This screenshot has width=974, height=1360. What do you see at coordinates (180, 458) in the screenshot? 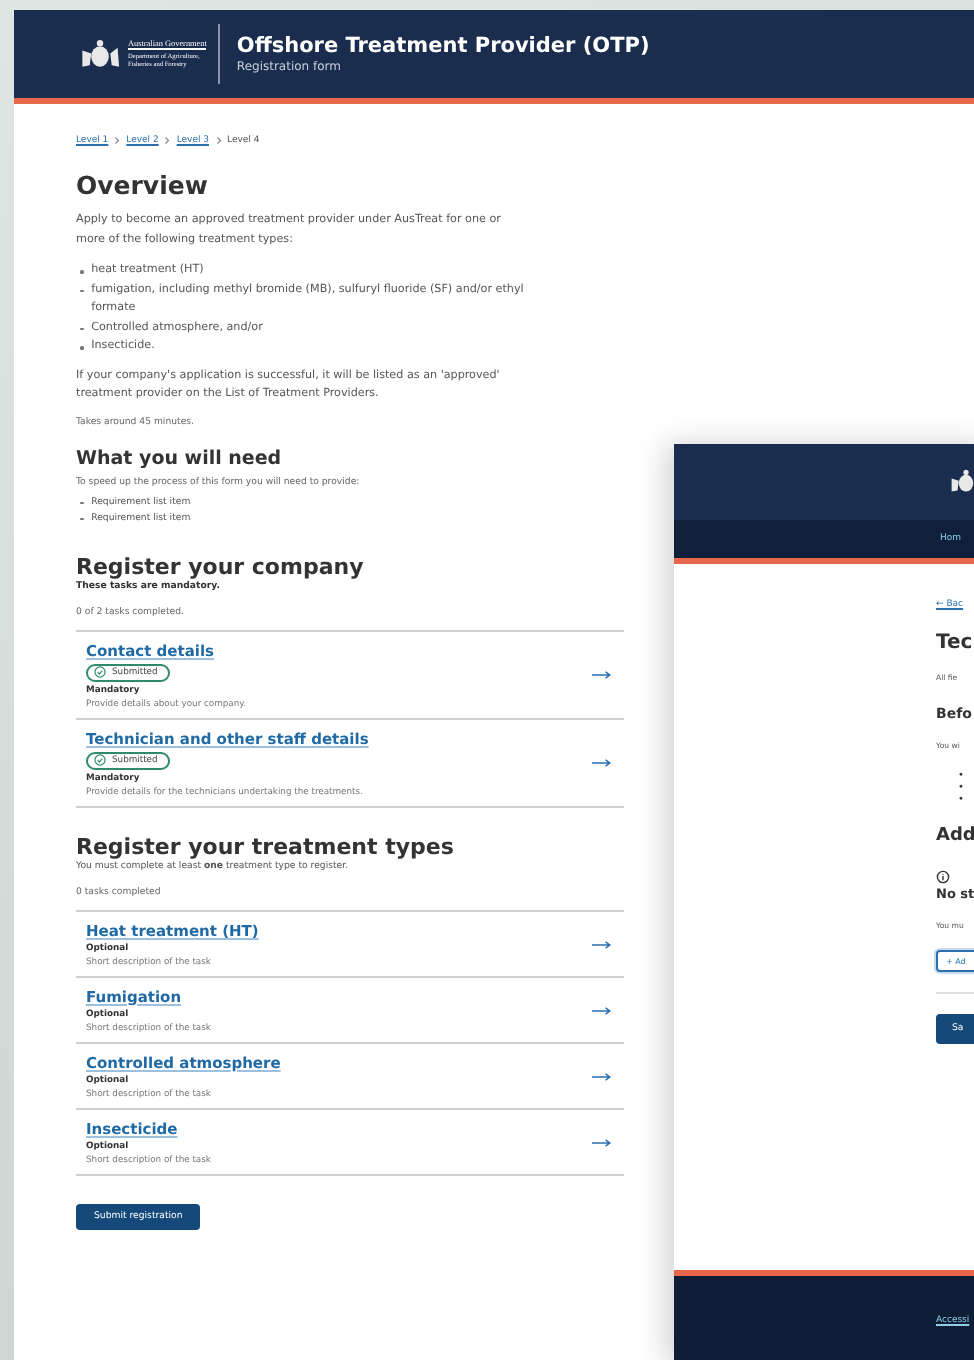
I see `section-heading: What you will need` at bounding box center [180, 458].